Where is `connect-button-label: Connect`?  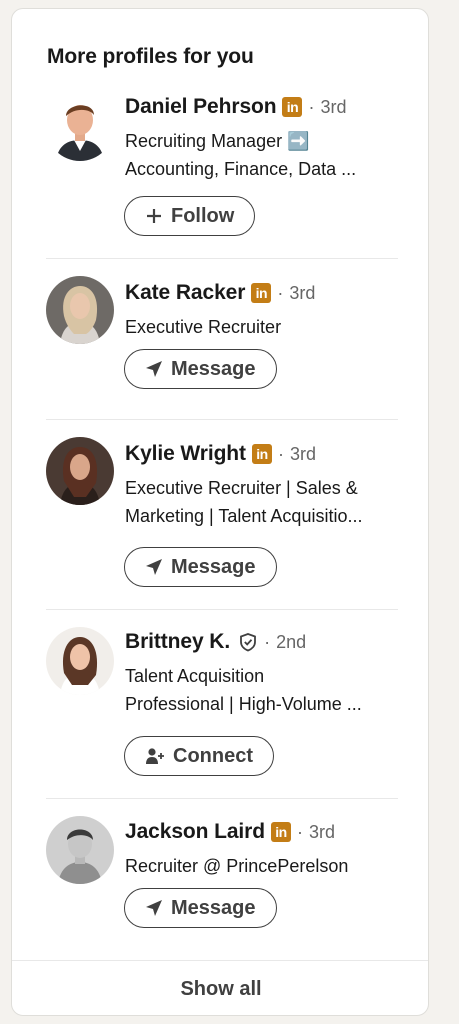
connect-button-label: Connect is located at coordinates (213, 755).